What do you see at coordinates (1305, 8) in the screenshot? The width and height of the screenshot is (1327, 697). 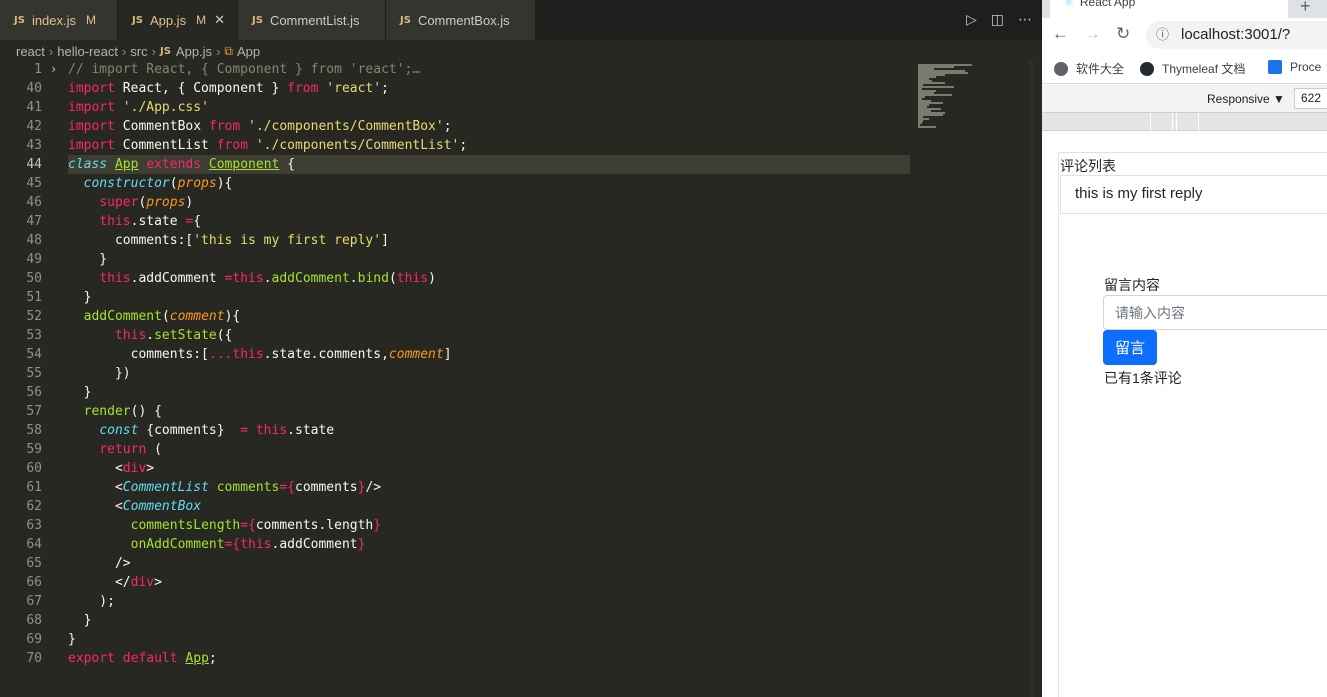 I see `new-tab-icon: +` at bounding box center [1305, 8].